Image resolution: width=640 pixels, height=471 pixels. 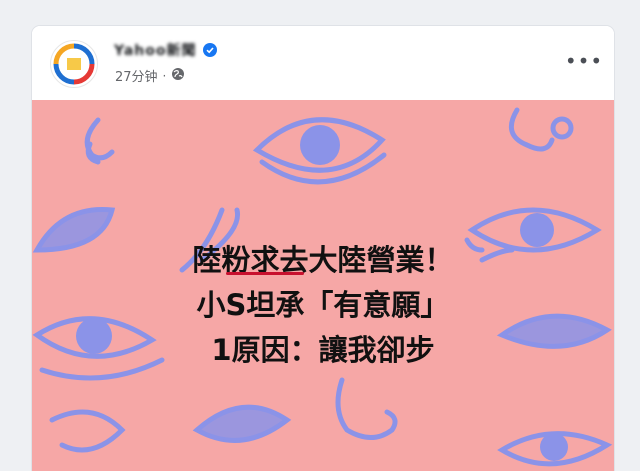 I want to click on avatar-logo, so click(x=74, y=64).